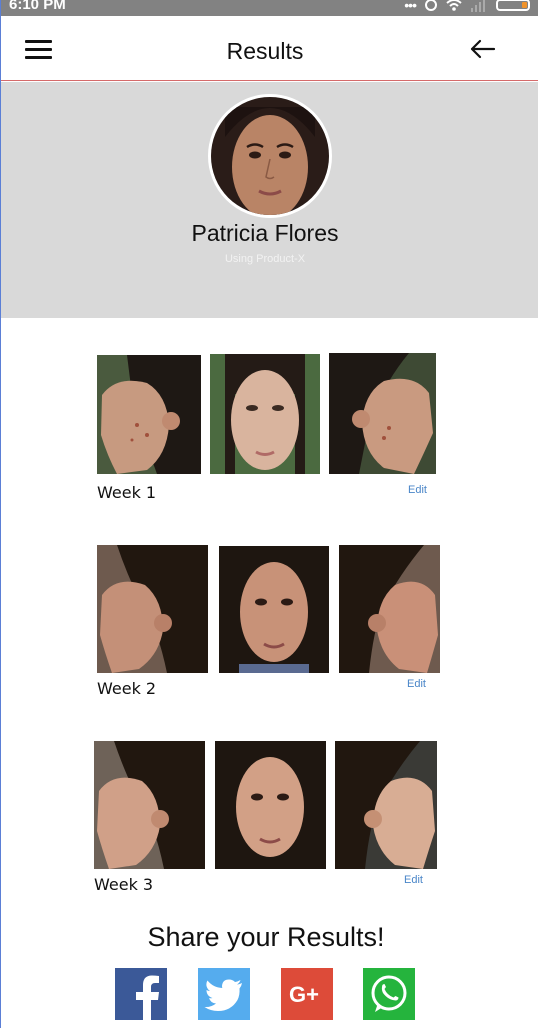  What do you see at coordinates (127, 492) in the screenshot?
I see `week-1-label: Week 1` at bounding box center [127, 492].